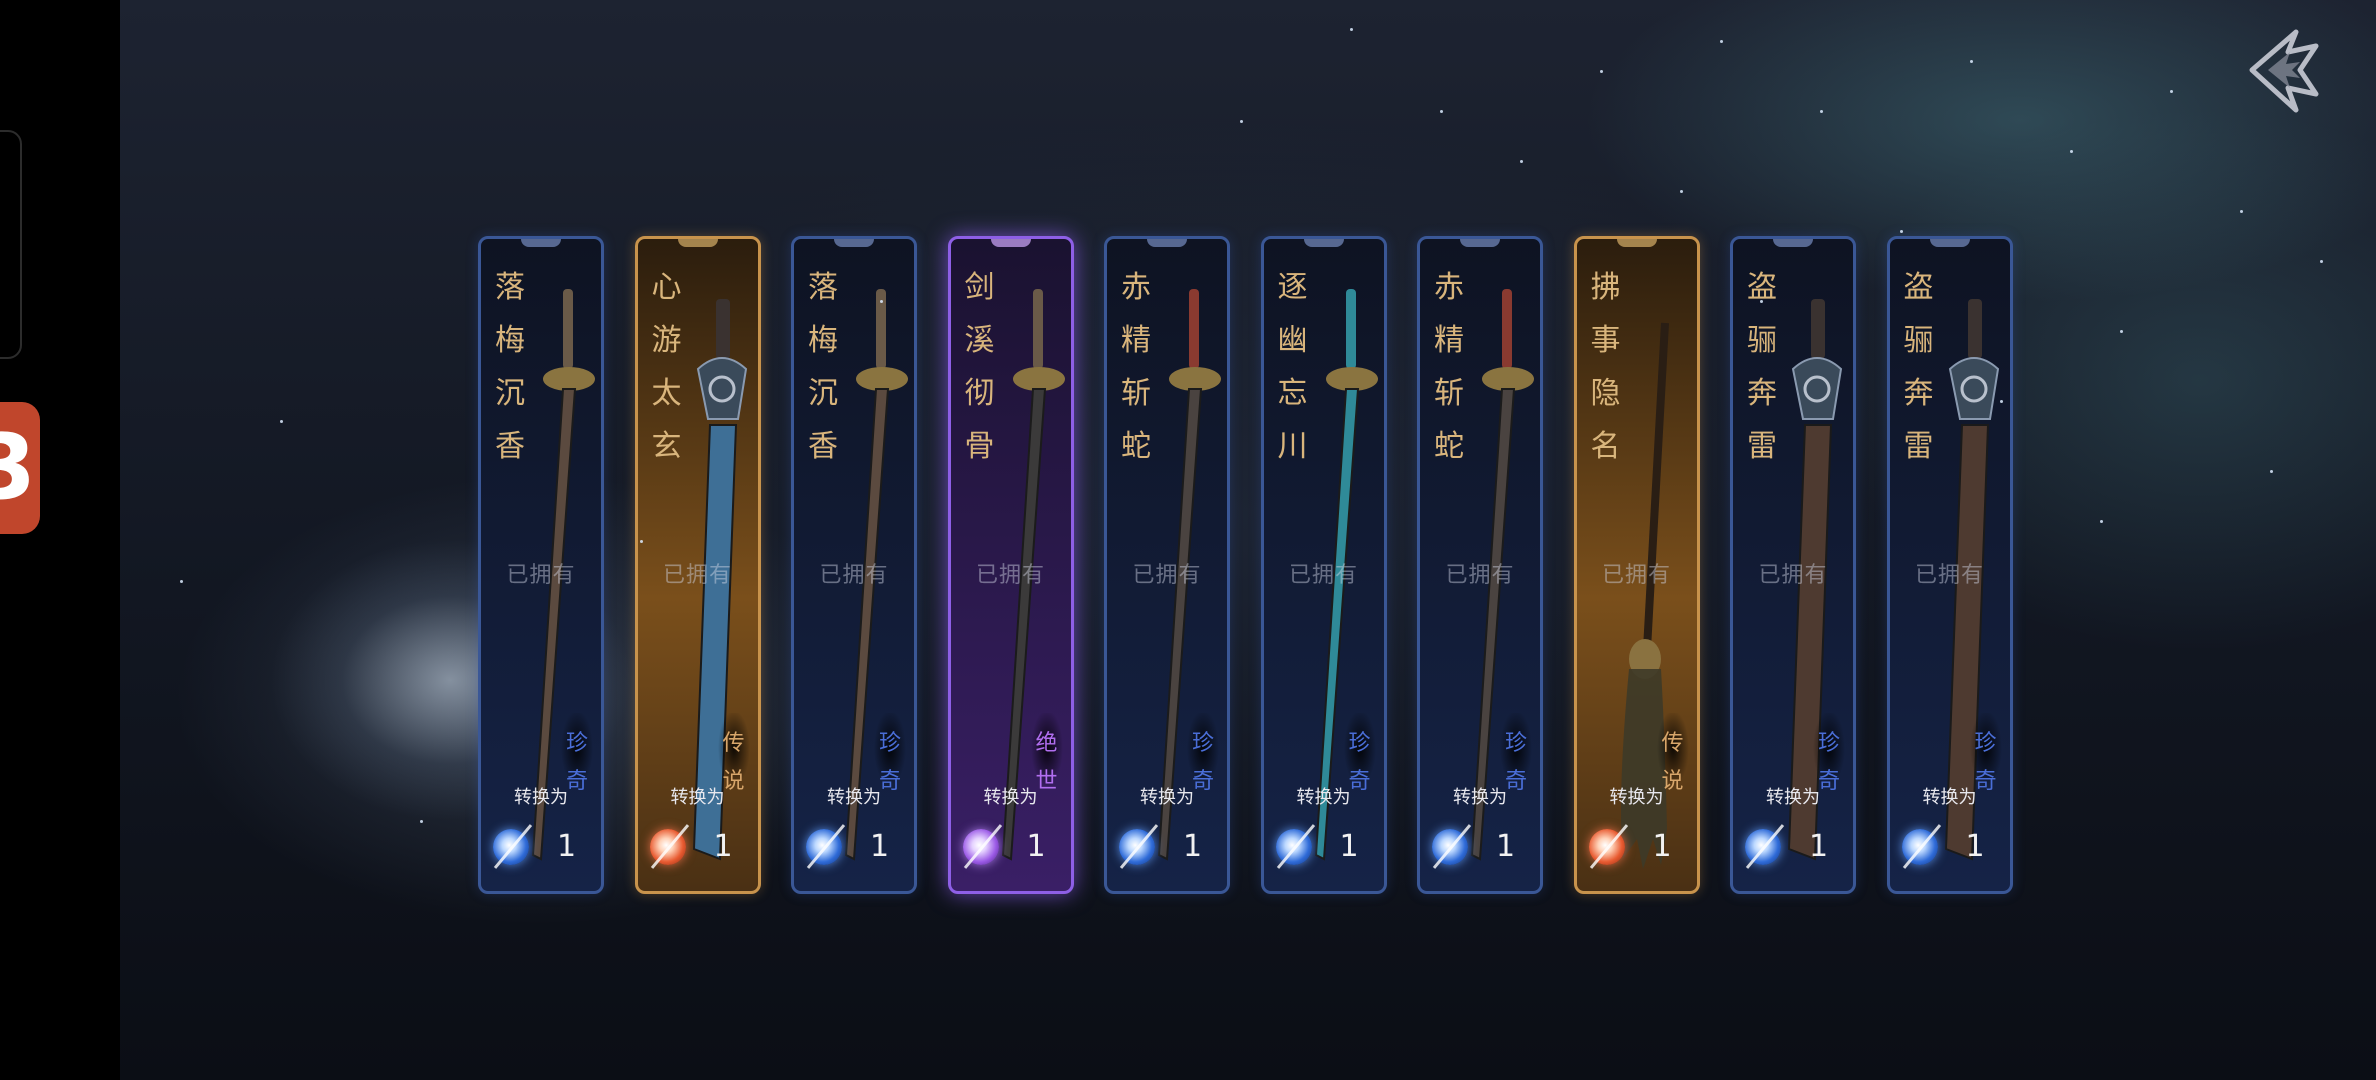 The height and width of the screenshot is (1080, 2376). What do you see at coordinates (1292, 287) in the screenshot?
I see `weapon-name-char: 逐` at bounding box center [1292, 287].